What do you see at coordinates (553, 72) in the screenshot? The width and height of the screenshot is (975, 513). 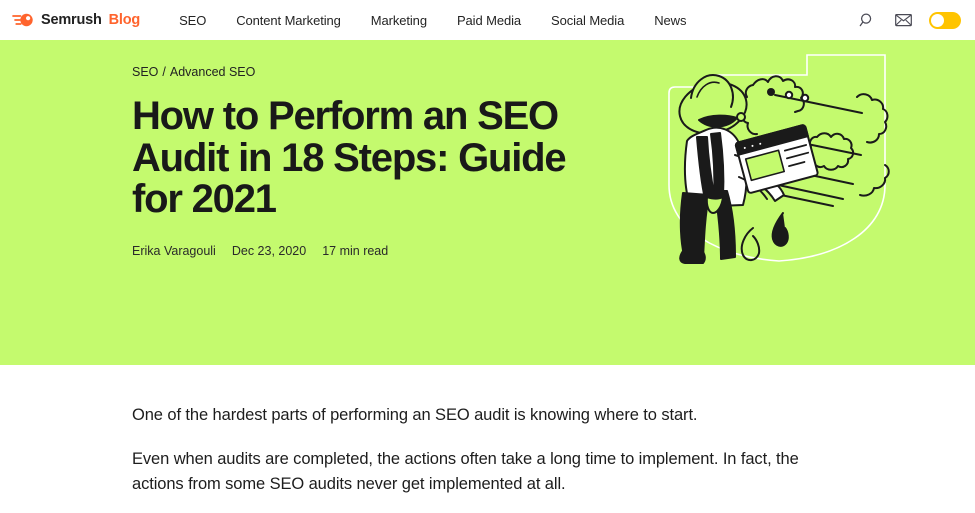 I see `breadcrumb: SEO / Advanced SEO` at bounding box center [553, 72].